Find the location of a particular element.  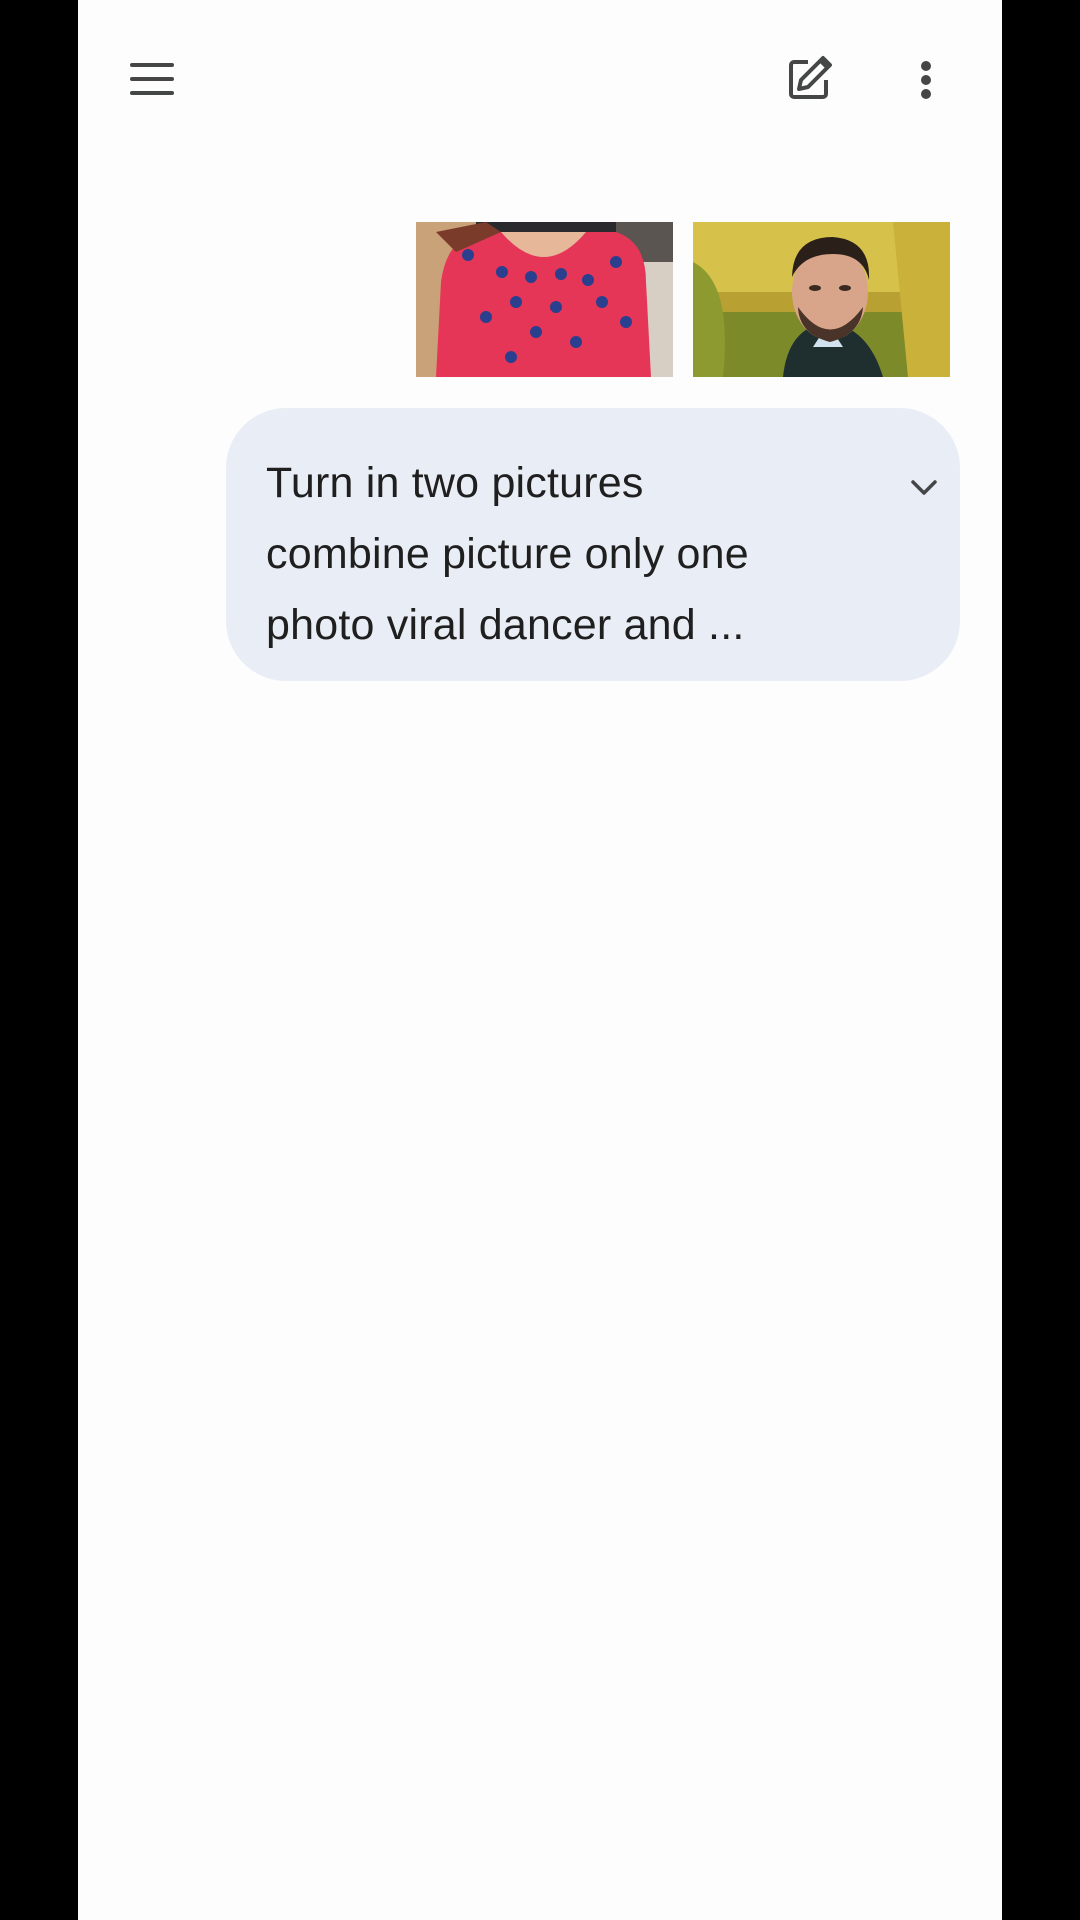

more-vert-icon is located at coordinates (926, 80).